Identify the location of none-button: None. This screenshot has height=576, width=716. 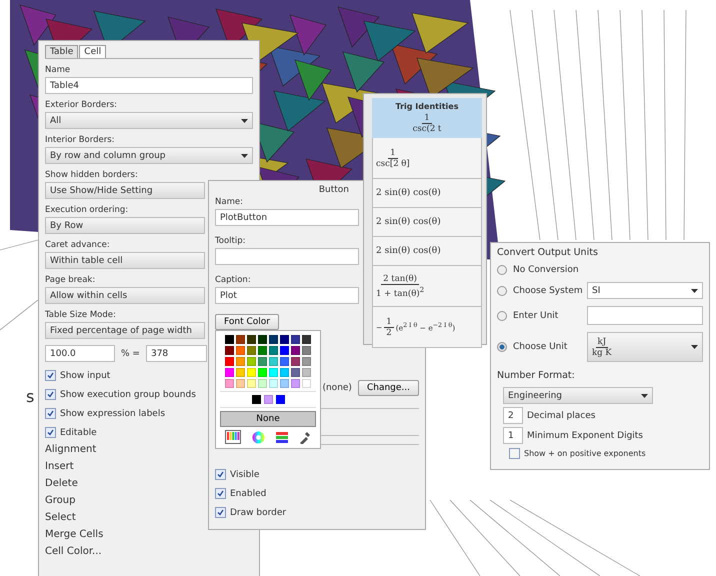
(268, 419).